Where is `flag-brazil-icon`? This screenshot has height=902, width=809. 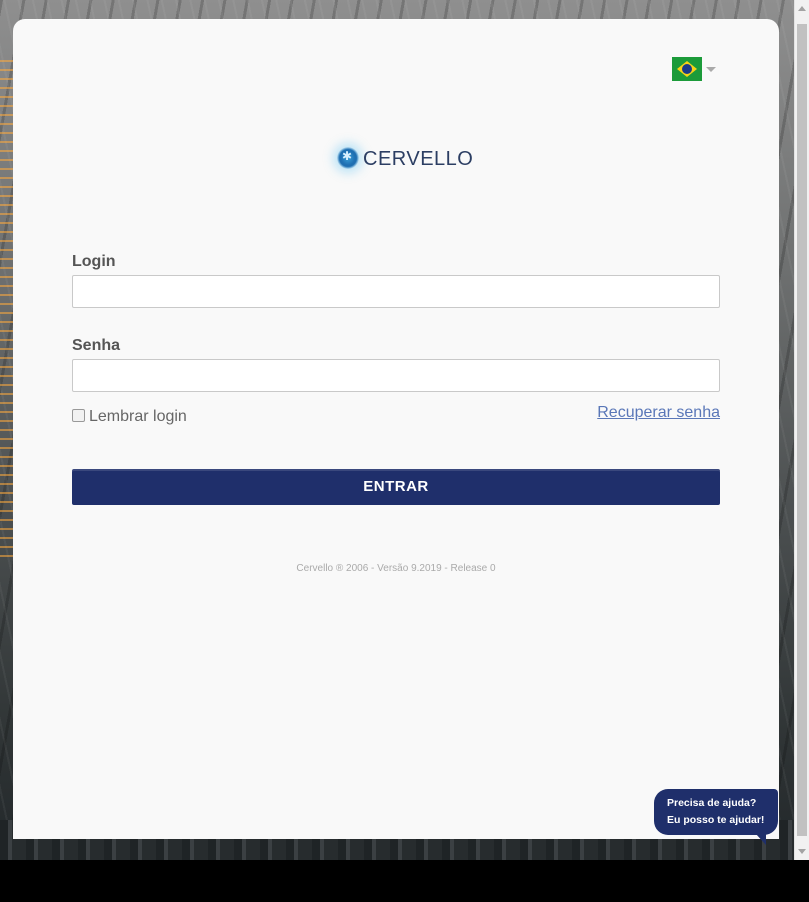 flag-brazil-icon is located at coordinates (687, 69).